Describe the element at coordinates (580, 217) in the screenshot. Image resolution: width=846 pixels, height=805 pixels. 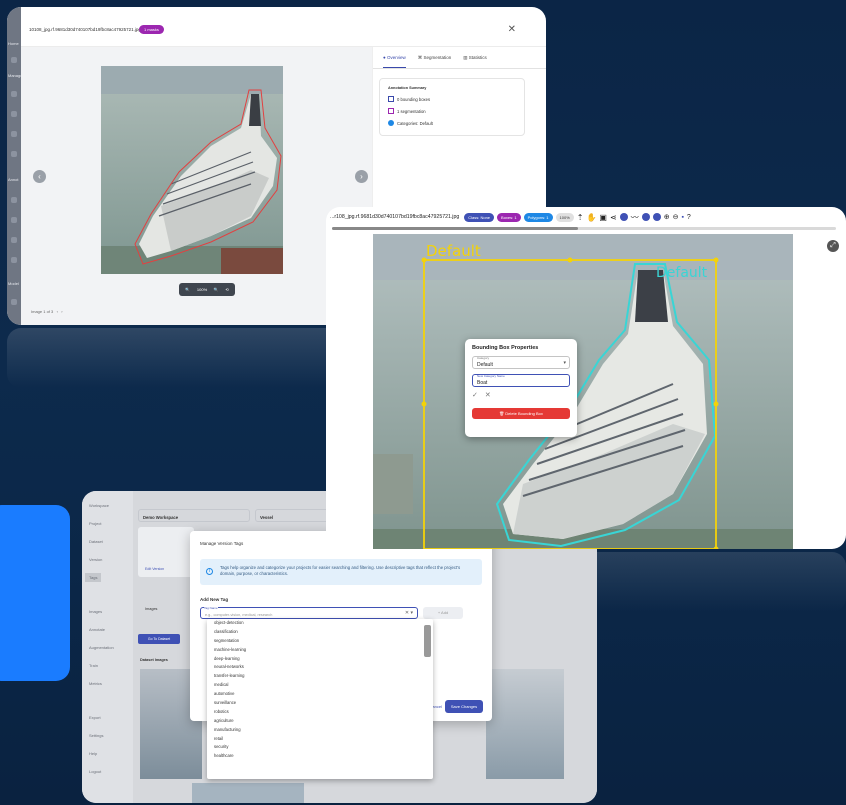
I see `pointer-icon: ⇡` at that location.